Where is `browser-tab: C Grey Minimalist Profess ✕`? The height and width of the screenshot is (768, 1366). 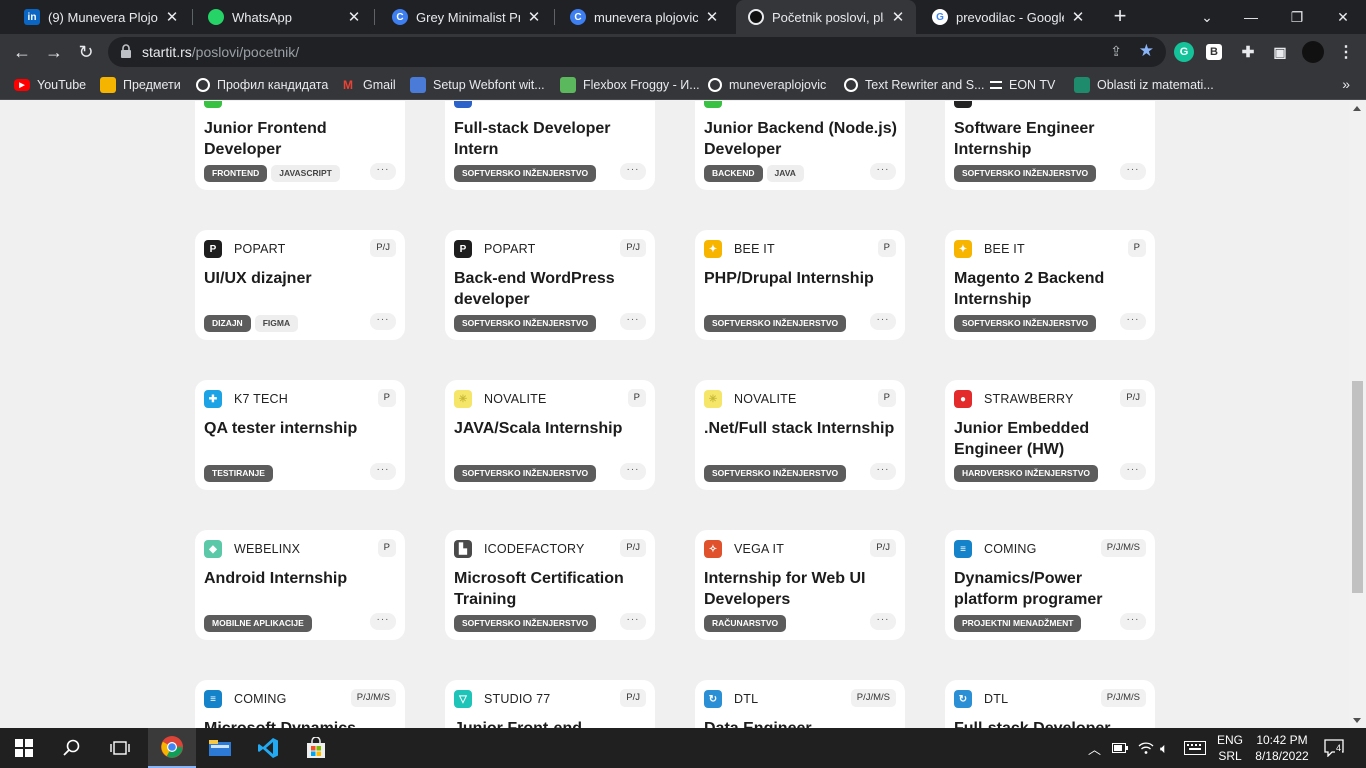 browser-tab: C Grey Minimalist Profess ✕ is located at coordinates (466, 17).